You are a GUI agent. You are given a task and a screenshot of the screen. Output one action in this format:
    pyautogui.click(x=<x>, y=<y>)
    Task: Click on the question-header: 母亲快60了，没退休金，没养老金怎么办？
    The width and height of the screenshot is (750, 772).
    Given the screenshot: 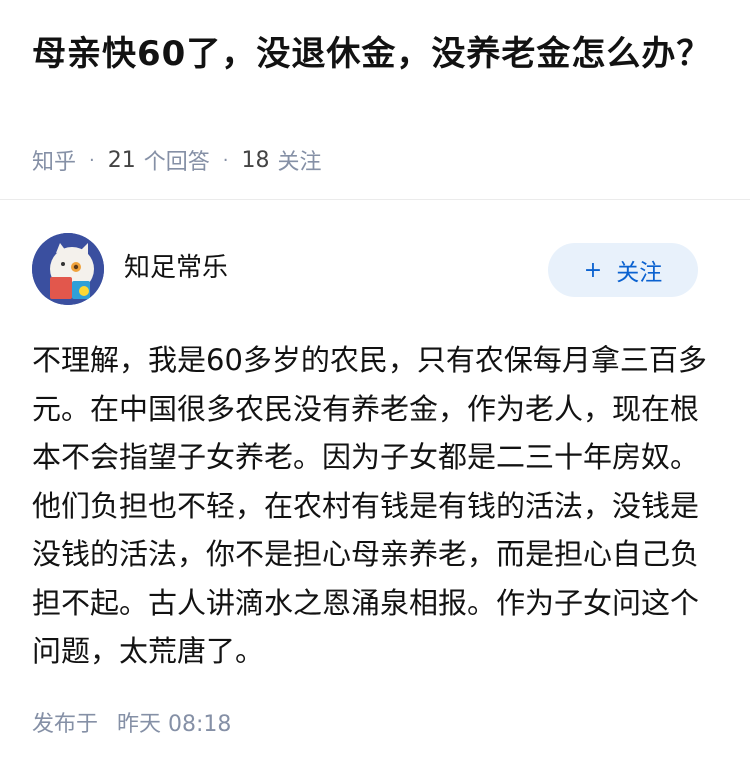 What is the action you would take?
    pyautogui.click(x=377, y=54)
    